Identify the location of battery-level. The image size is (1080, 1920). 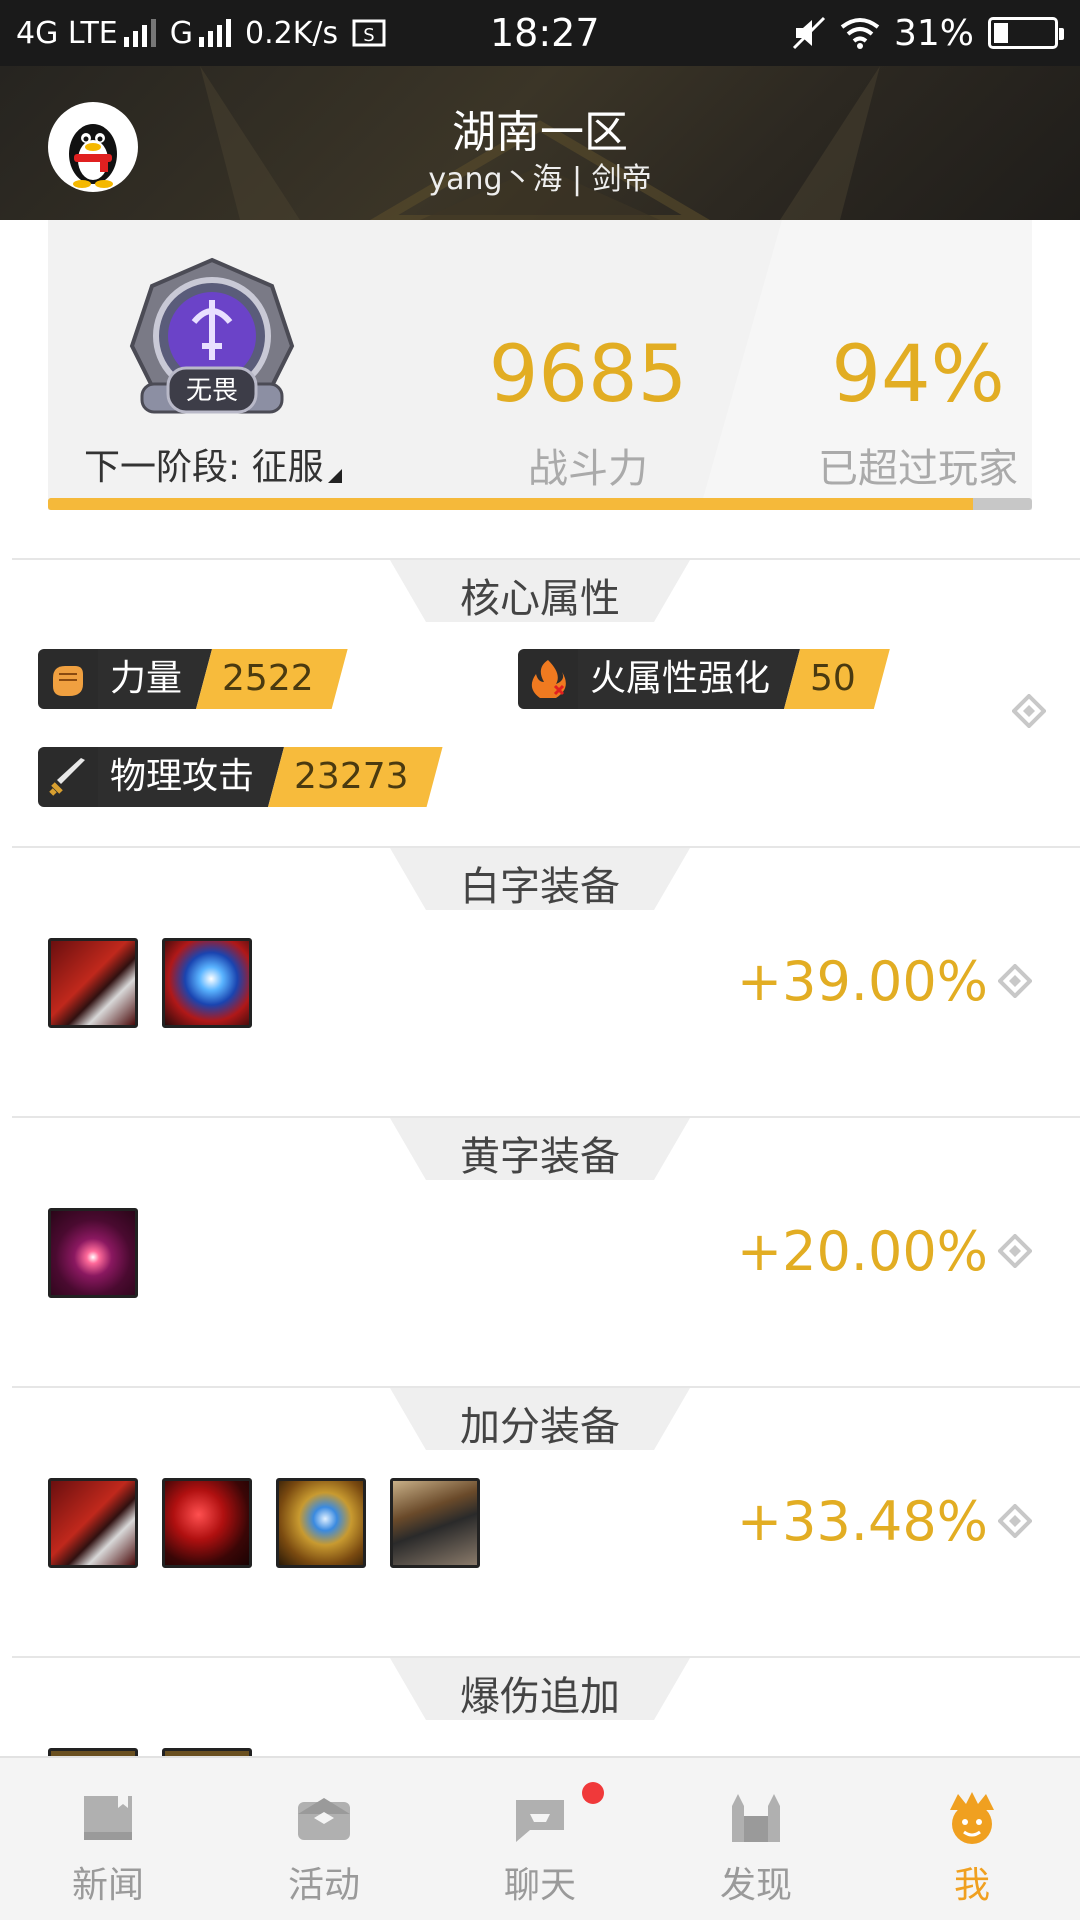
(1001, 33).